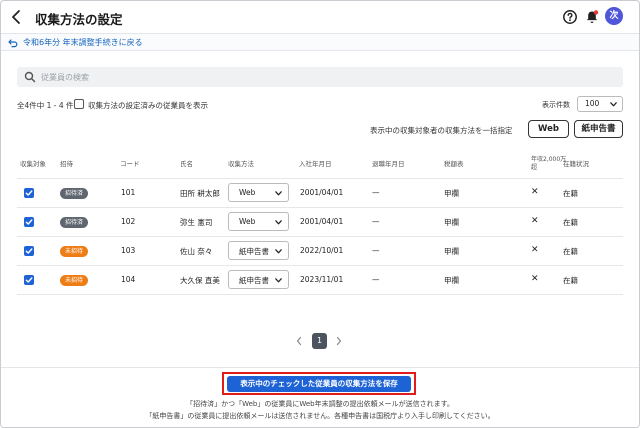  What do you see at coordinates (17, 17) in the screenshot?
I see `back-chevron-icon` at bounding box center [17, 17].